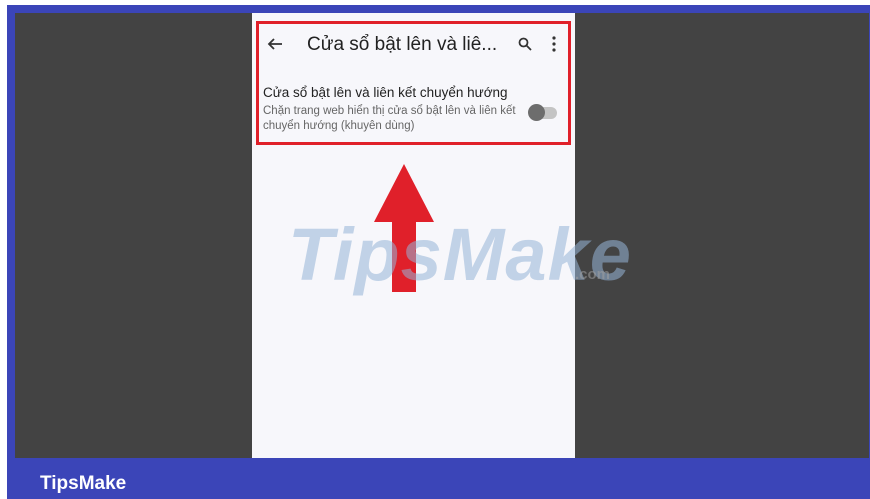 This screenshot has width=870, height=499. Describe the element at coordinates (593, 274) in the screenshot. I see `watermark-suffix: .com` at that location.